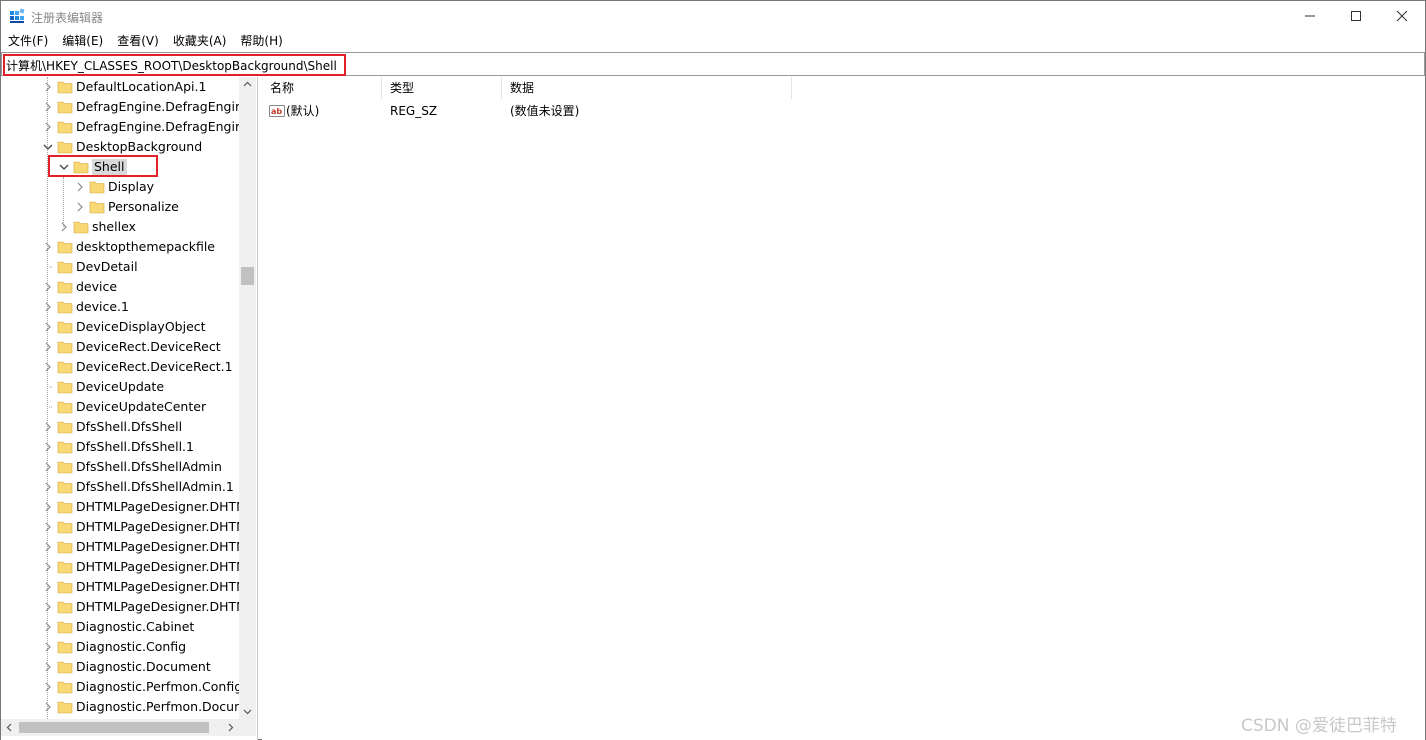  What do you see at coordinates (131, 646) in the screenshot?
I see `tree-item-label: Diagnostic.Config` at bounding box center [131, 646].